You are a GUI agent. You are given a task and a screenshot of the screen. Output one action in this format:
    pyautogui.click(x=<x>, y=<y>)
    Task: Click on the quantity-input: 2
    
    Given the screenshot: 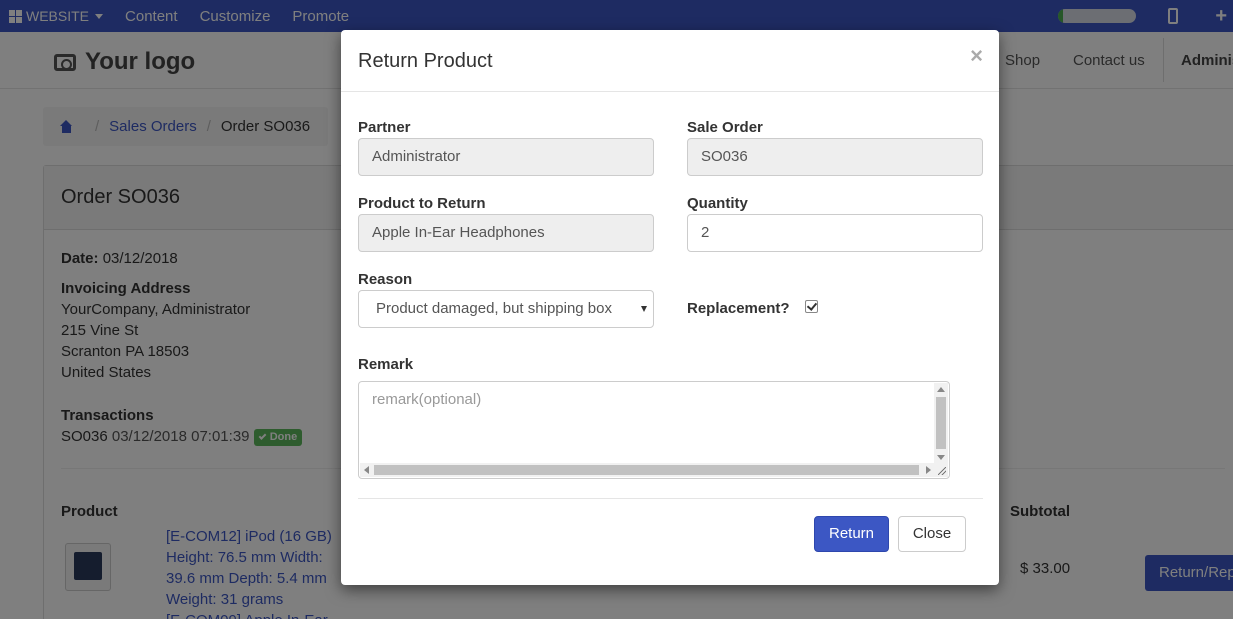 What is the action you would take?
    pyautogui.click(x=835, y=233)
    